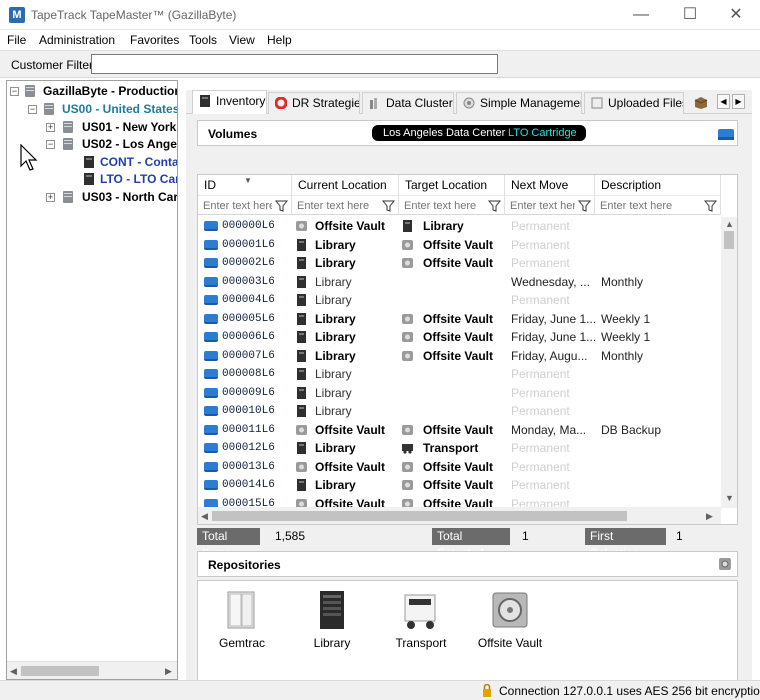 The width and height of the screenshot is (760, 700). I want to click on grid-hscroll-thumb, so click(419, 516).